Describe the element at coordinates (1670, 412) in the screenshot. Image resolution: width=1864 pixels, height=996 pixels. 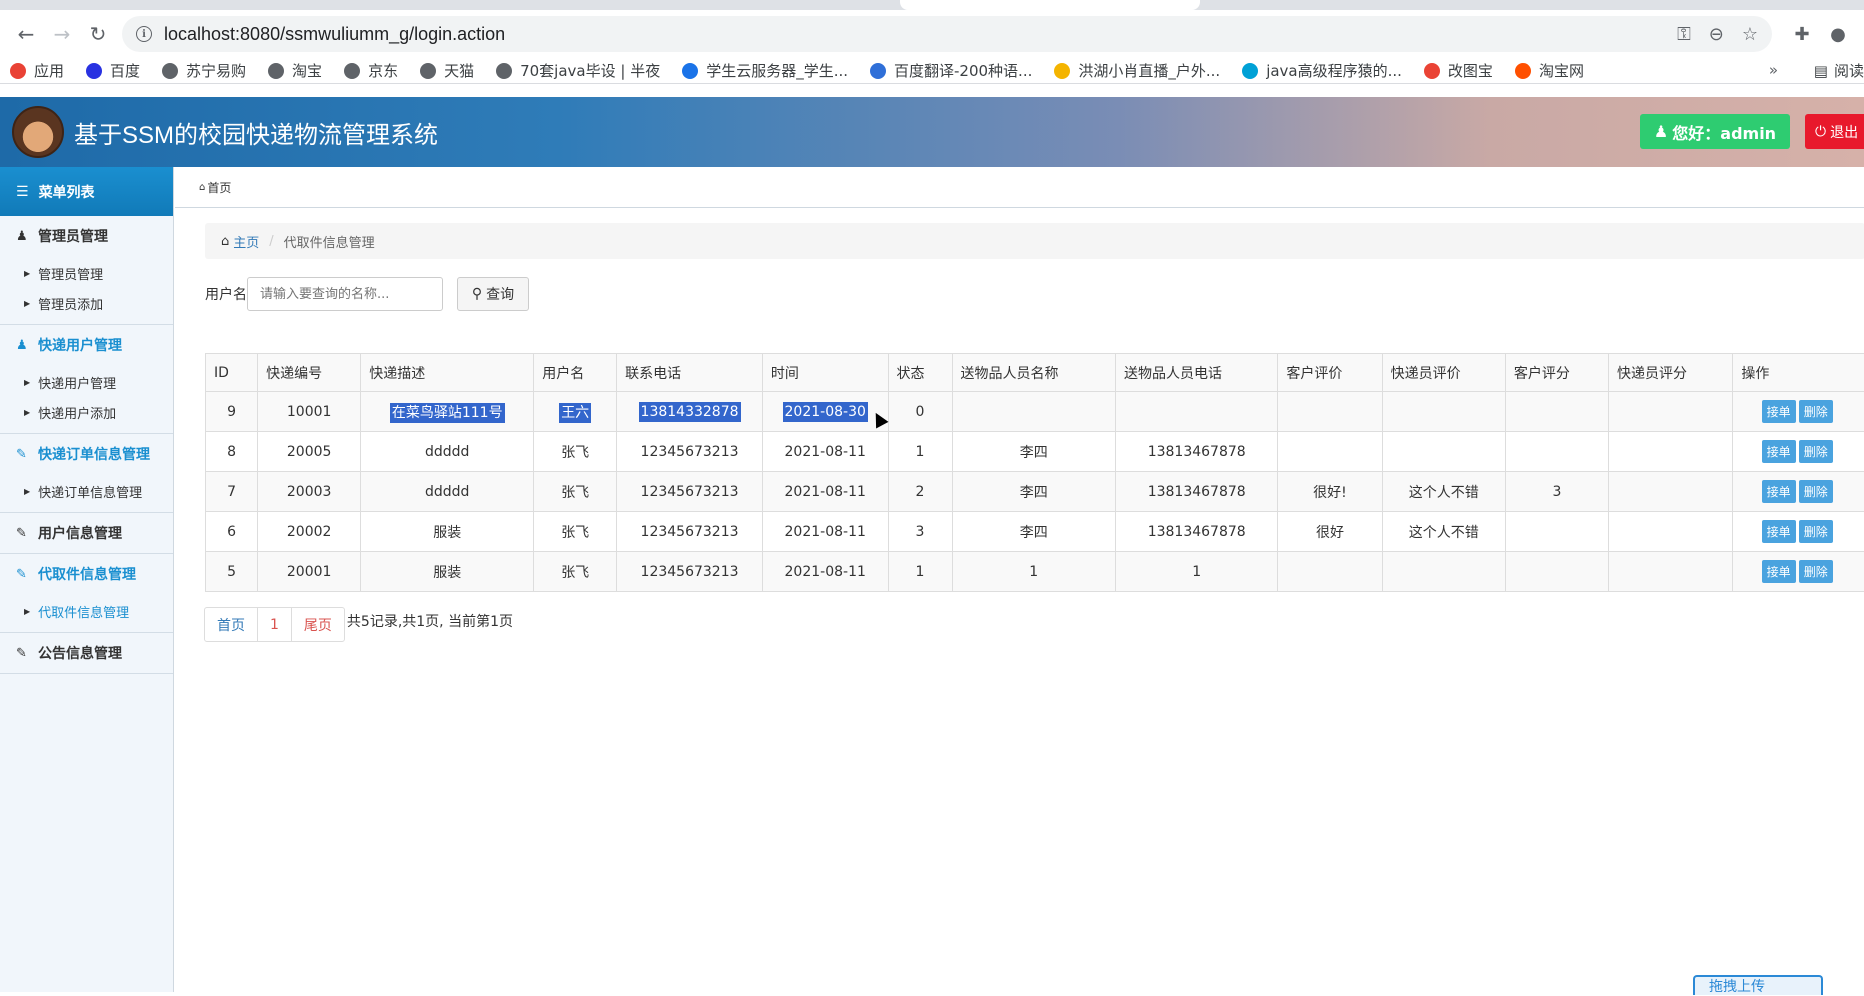
I see `table-cell` at that location.